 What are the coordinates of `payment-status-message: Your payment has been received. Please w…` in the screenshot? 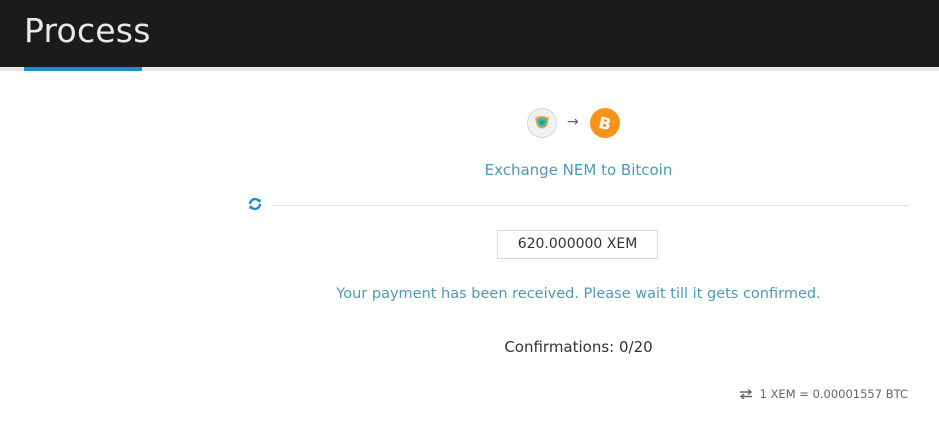 It's located at (578, 294).